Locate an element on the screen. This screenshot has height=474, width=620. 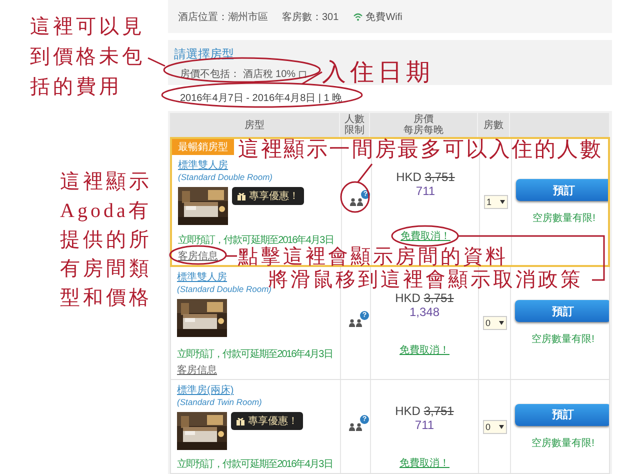
annotation-text: 點擊這裡會顯示房間的資料 is located at coordinates (373, 257).